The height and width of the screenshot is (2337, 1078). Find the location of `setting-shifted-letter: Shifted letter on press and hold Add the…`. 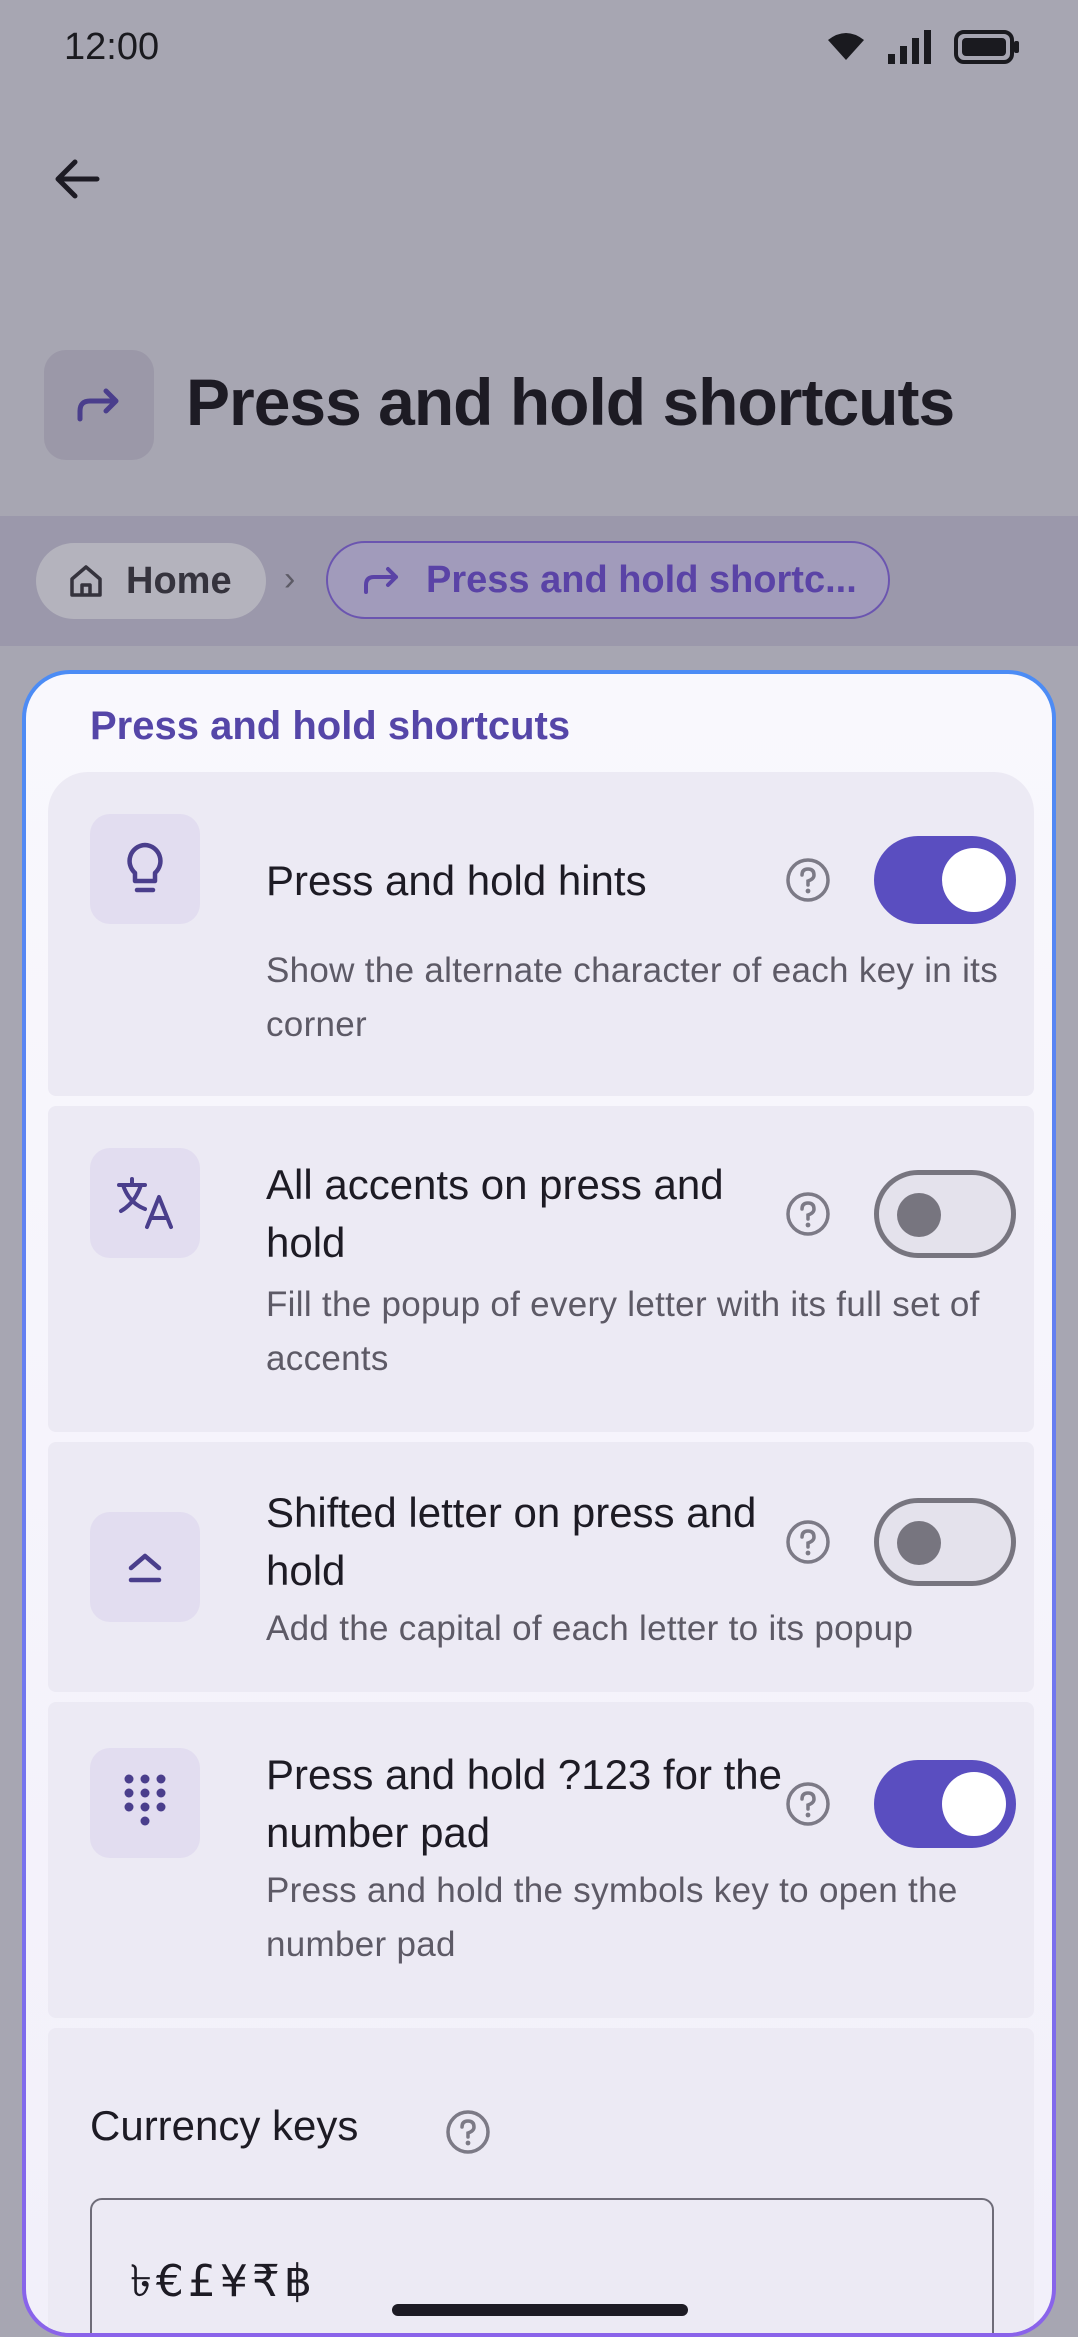

setting-shifted-letter: Shifted letter on press and hold Add the… is located at coordinates (541, 1567).